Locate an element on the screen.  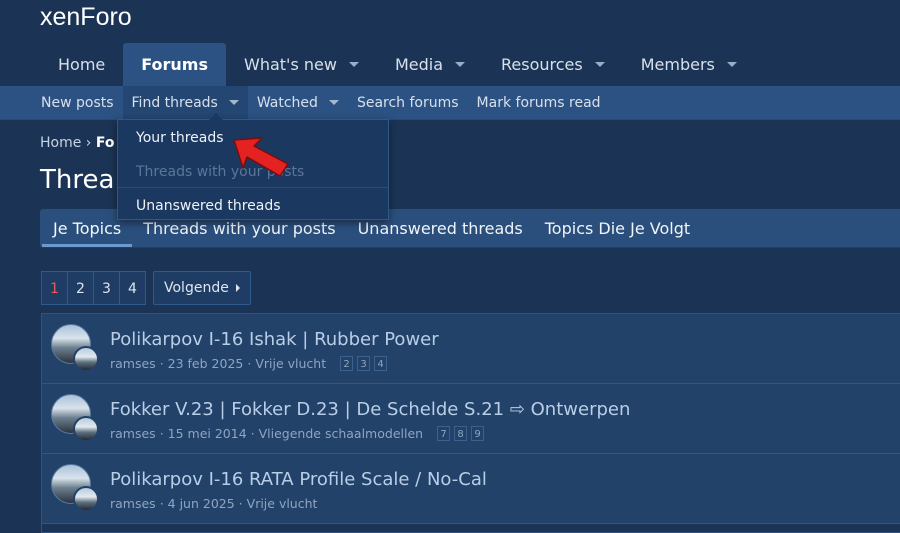
thread-date: 4 jun 2025 is located at coordinates (201, 503).